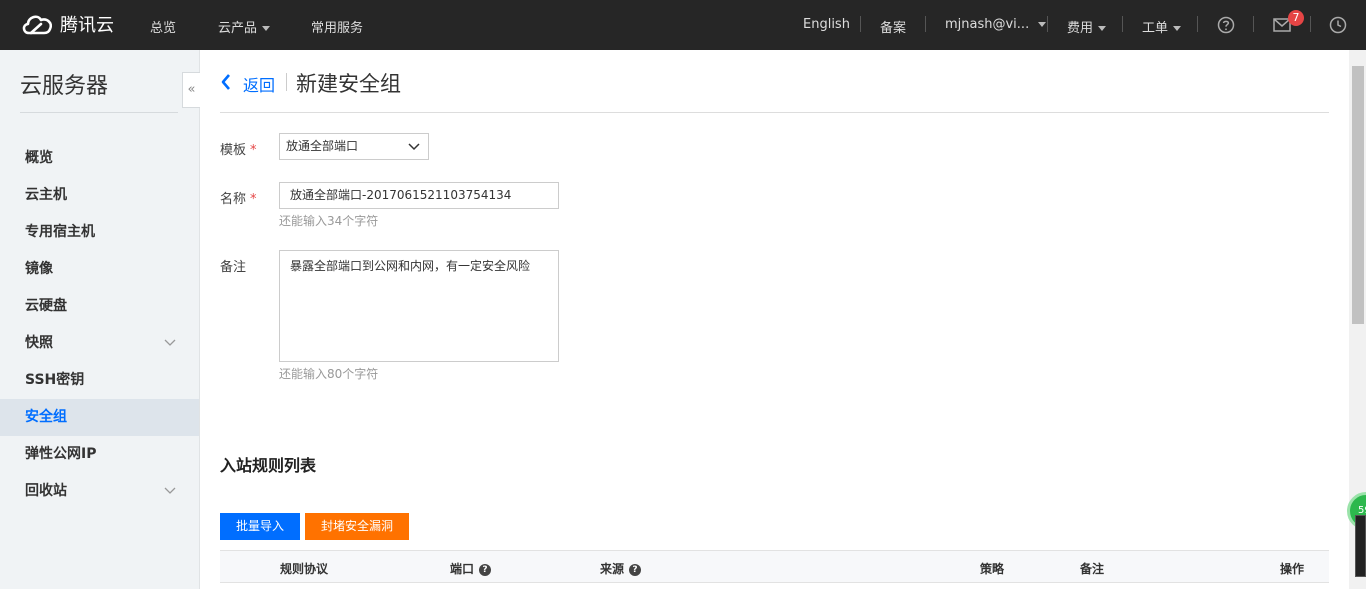  I want to click on nav-cloud-products-label: 云产品, so click(238, 28).